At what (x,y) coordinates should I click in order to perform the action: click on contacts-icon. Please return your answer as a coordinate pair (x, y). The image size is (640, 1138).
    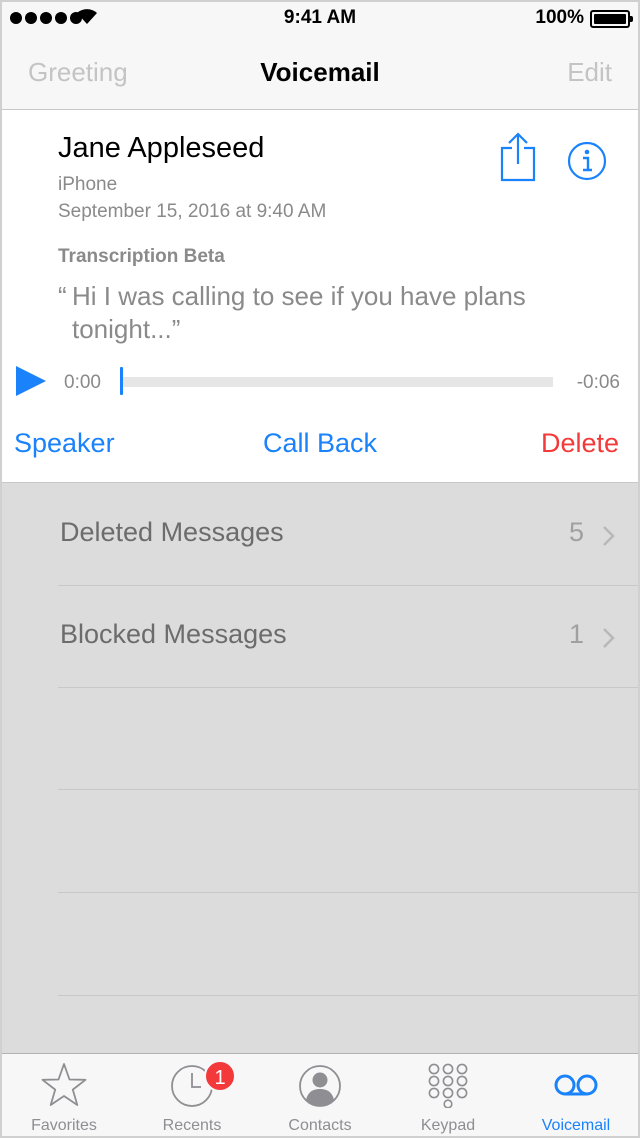
    Looking at the image, I should click on (320, 1086).